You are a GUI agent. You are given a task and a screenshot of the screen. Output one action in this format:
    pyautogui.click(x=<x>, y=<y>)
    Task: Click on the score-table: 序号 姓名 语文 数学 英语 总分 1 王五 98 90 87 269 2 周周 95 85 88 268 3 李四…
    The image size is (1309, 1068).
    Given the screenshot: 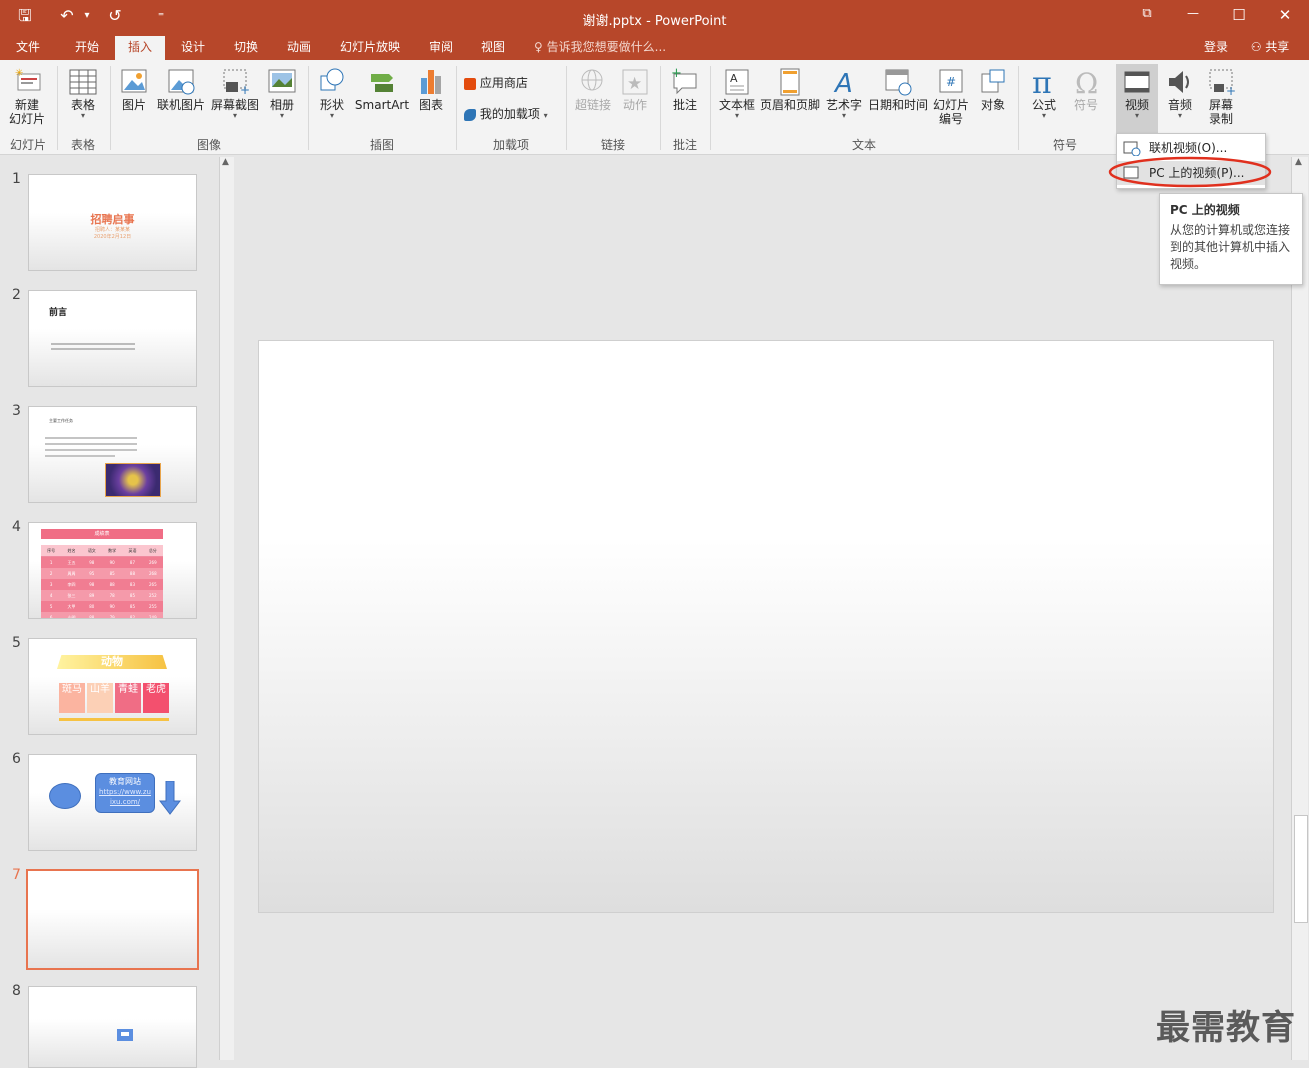 What is the action you would take?
    pyautogui.click(x=102, y=581)
    